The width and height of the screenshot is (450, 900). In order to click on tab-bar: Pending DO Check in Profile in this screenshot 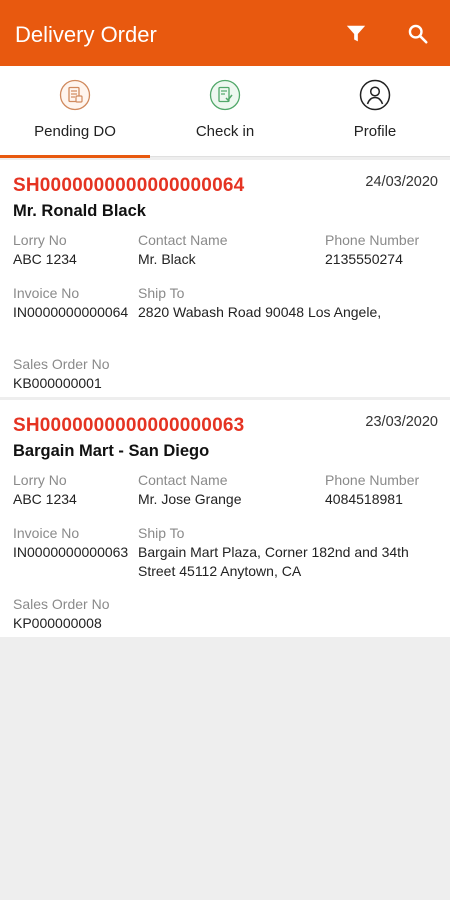, I will do `click(225, 112)`.